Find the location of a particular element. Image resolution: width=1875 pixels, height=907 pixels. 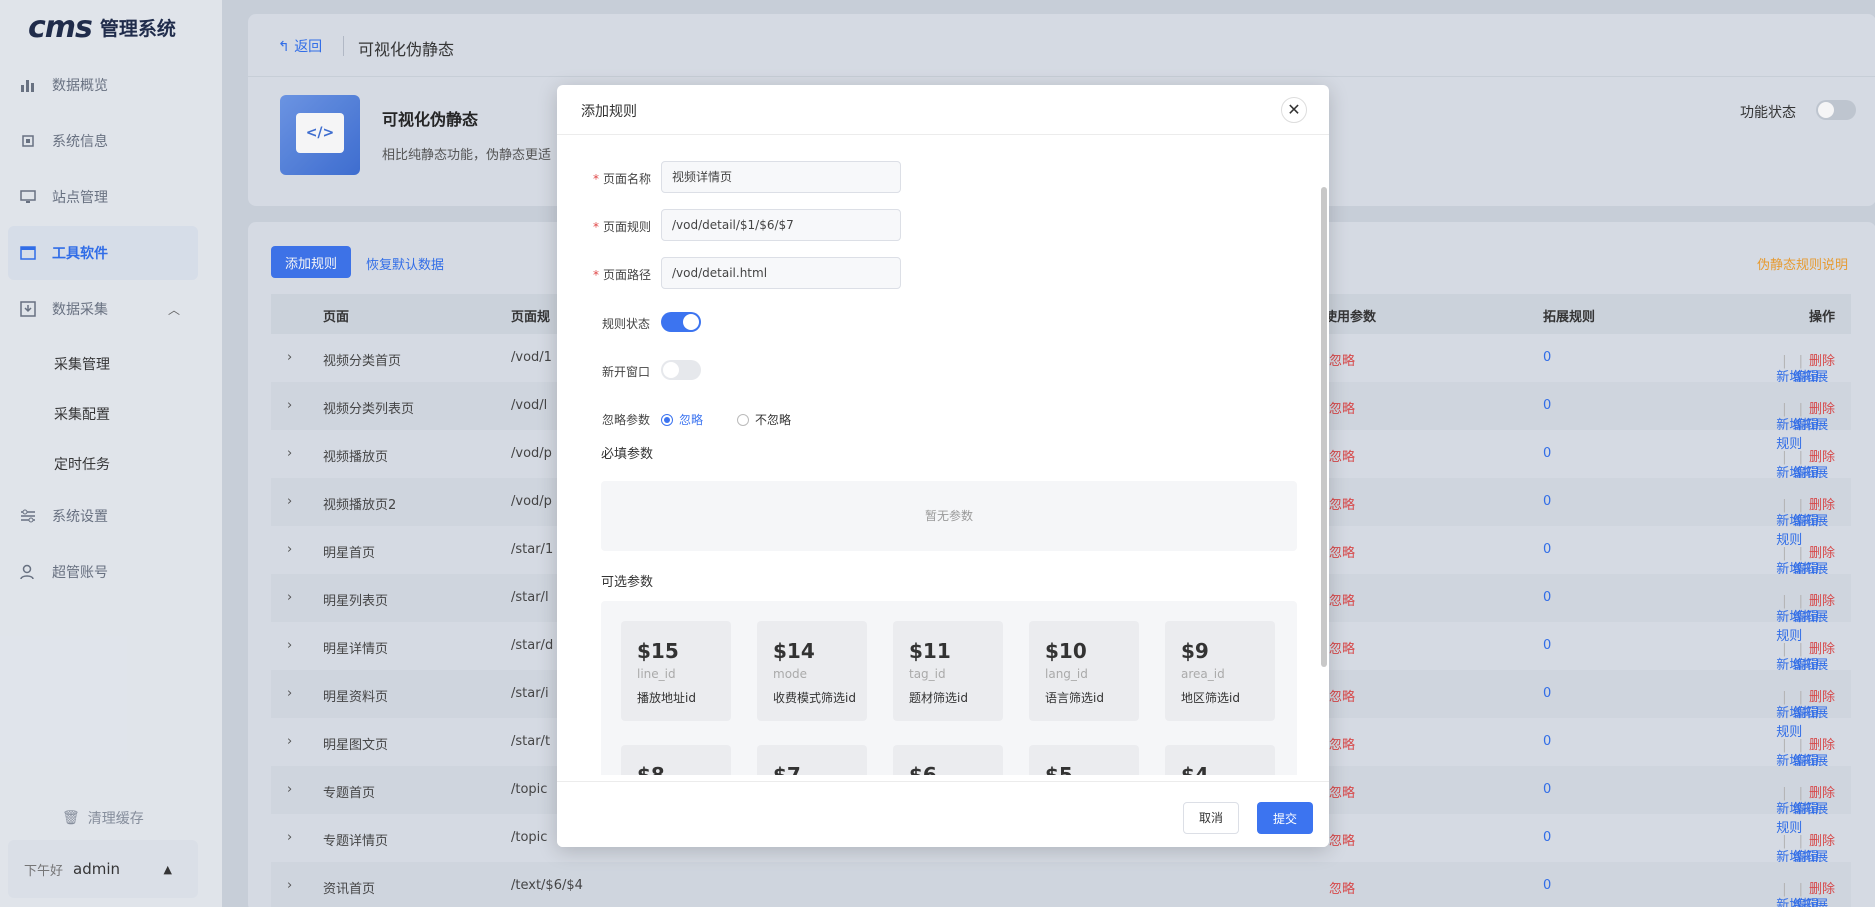

param-key: line_id is located at coordinates (656, 674).